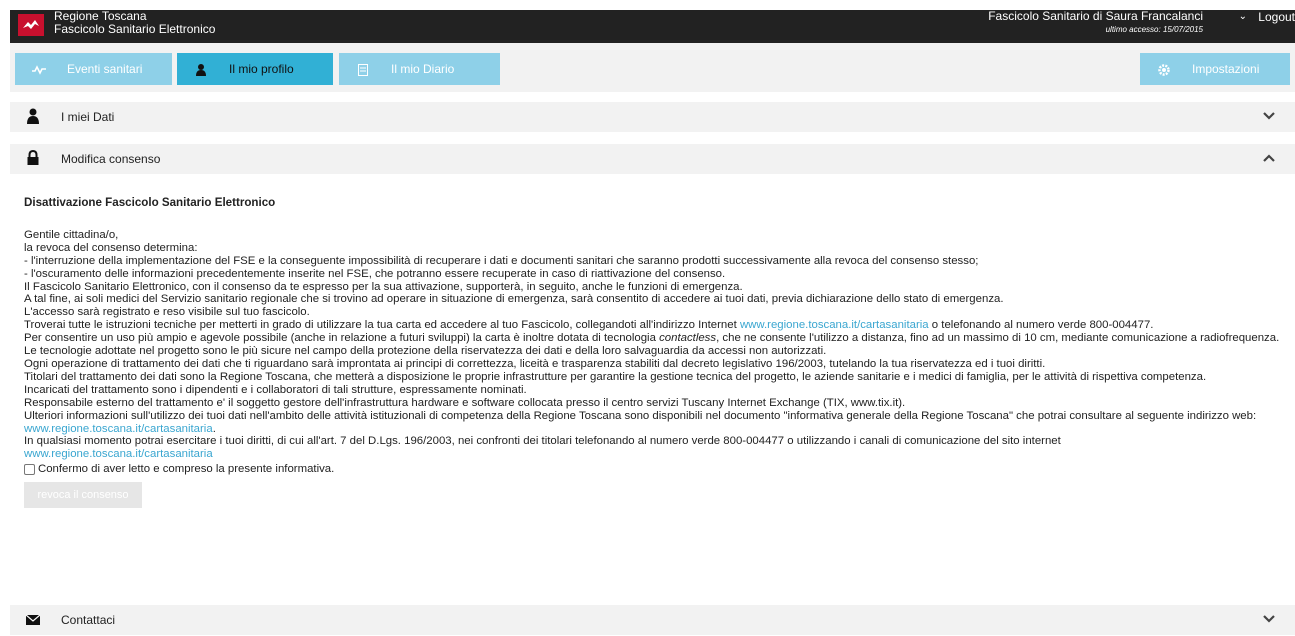 This screenshot has width=1295, height=636. I want to click on confirm-checkbox, so click(29, 470).